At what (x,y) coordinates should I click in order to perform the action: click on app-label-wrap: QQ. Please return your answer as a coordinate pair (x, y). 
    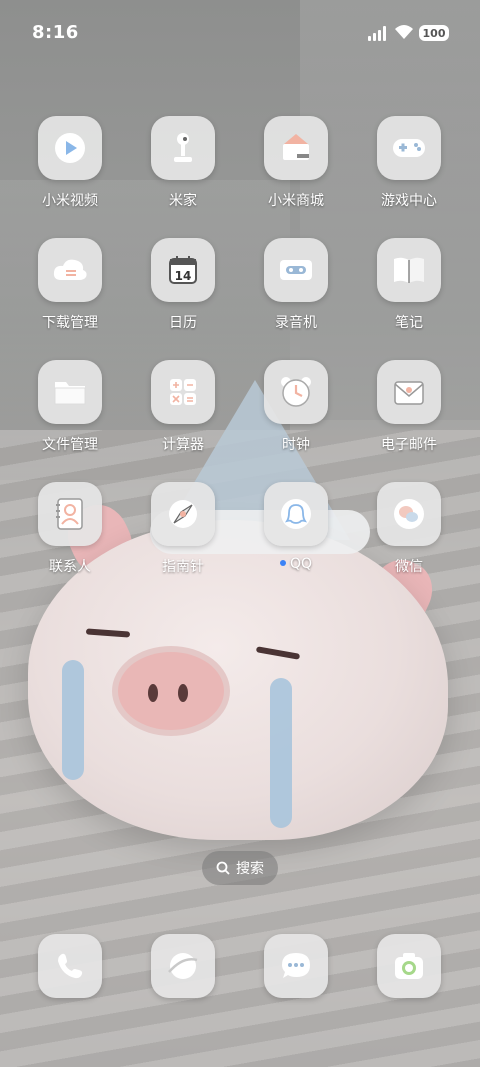
    Looking at the image, I should click on (296, 564).